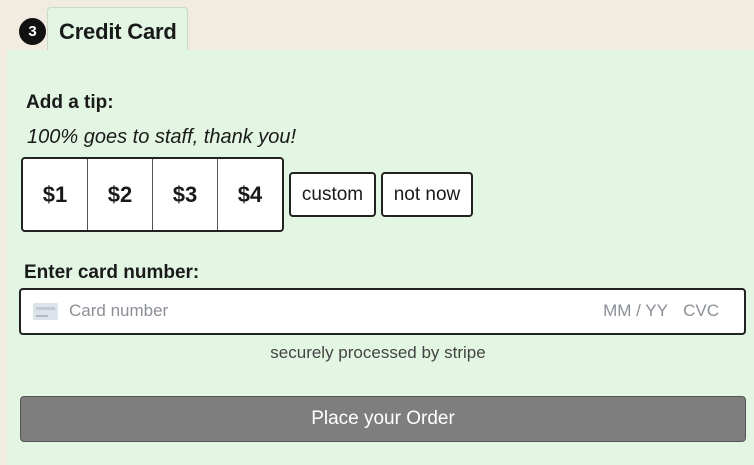 The width and height of the screenshot is (754, 465). Describe the element at coordinates (117, 29) in the screenshot. I see `tab-credit-card: Credit Card` at that location.